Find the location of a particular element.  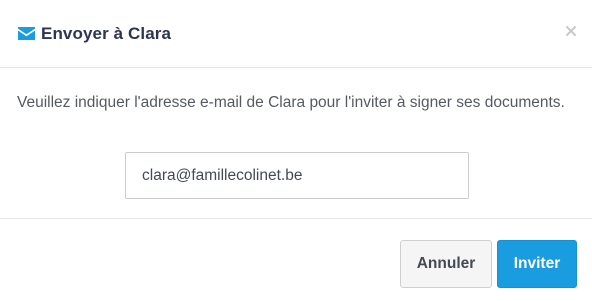

close-icon is located at coordinates (571, 31).